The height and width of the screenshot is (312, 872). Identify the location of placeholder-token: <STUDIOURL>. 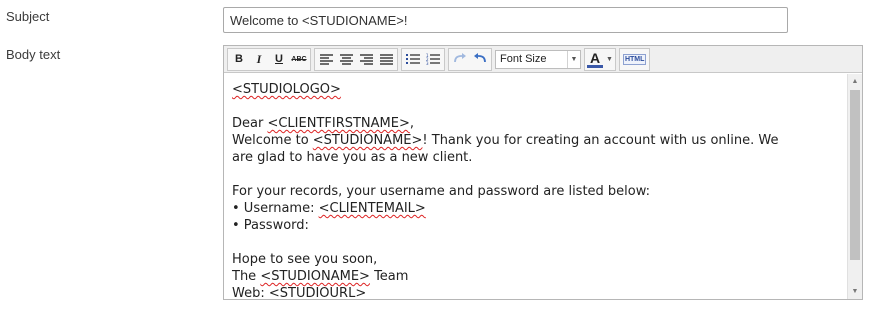
(317, 292).